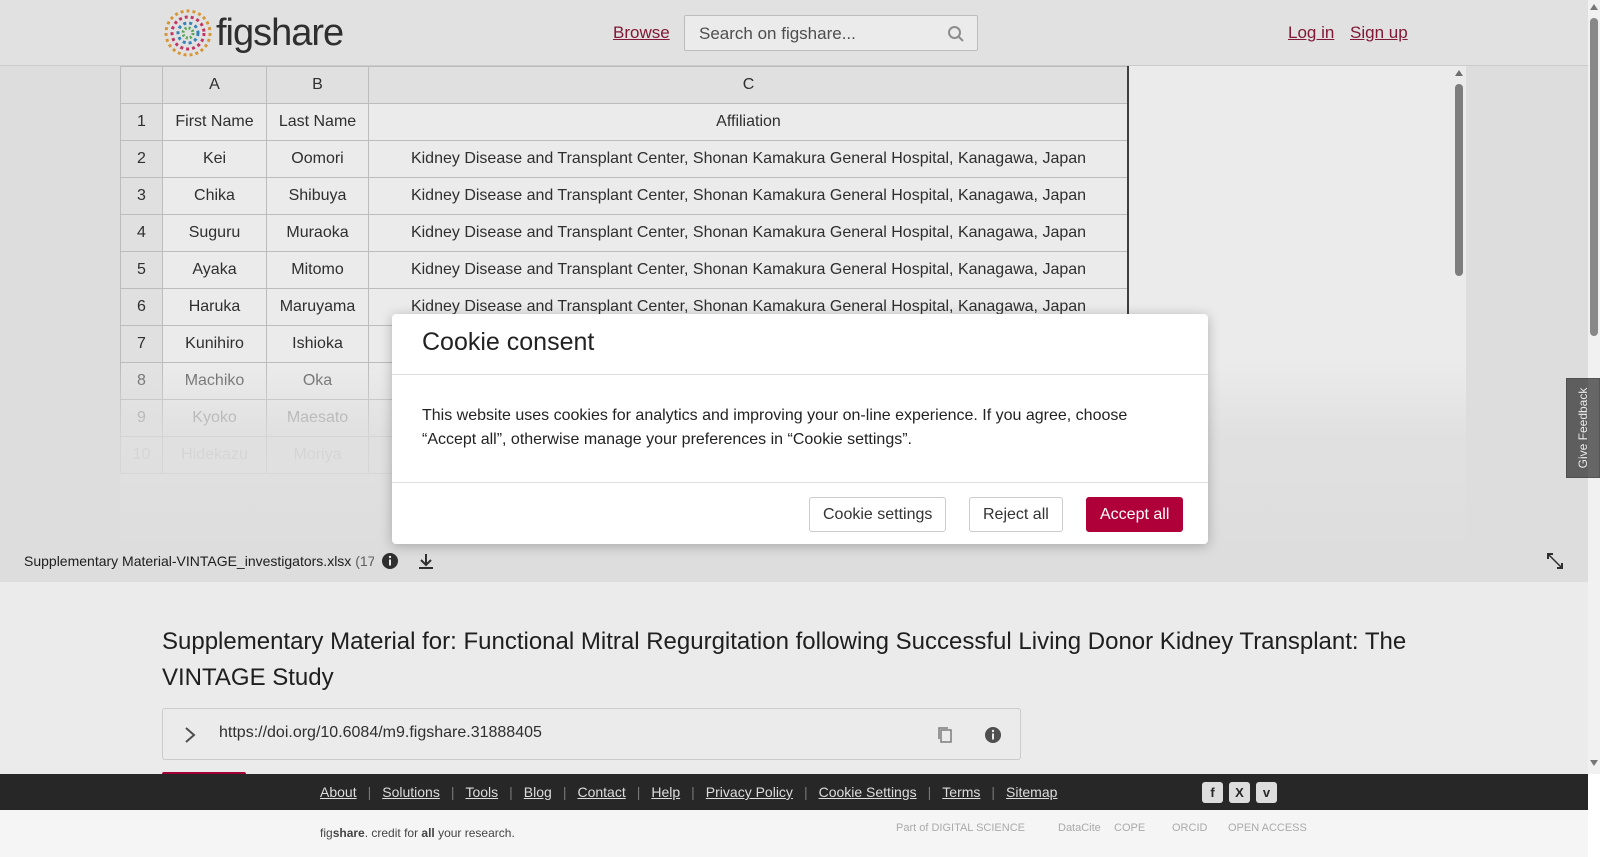  I want to click on cookie-settings-button: Cookie settings, so click(878, 514).